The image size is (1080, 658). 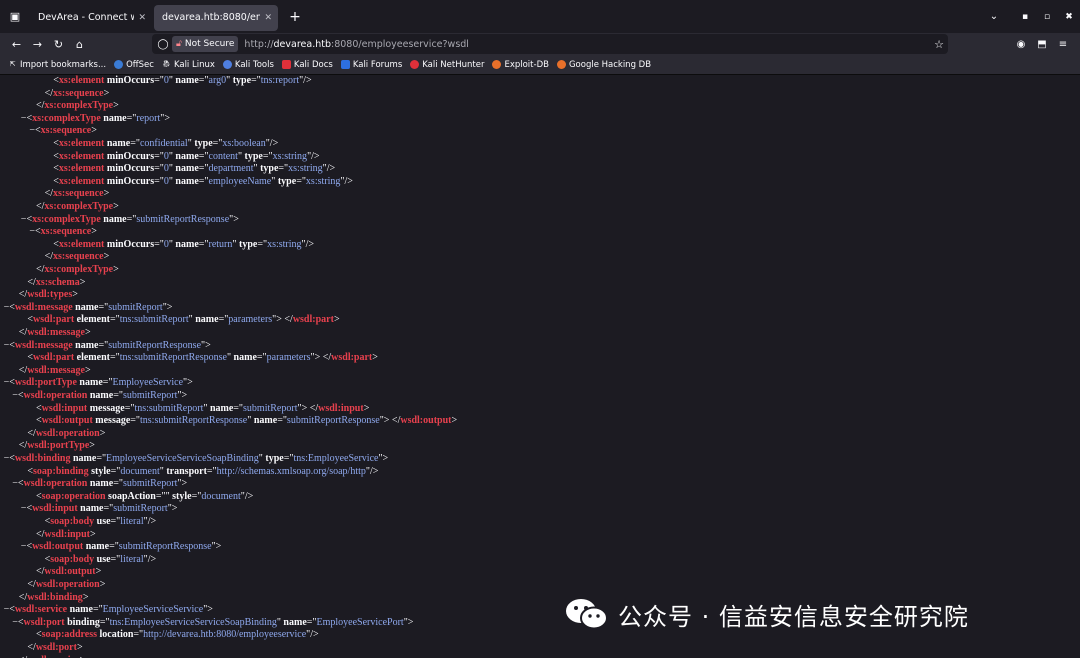 What do you see at coordinates (99, 509) in the screenshot?
I see `xml-line: −<wsdl:input name="submitReport">` at bounding box center [99, 509].